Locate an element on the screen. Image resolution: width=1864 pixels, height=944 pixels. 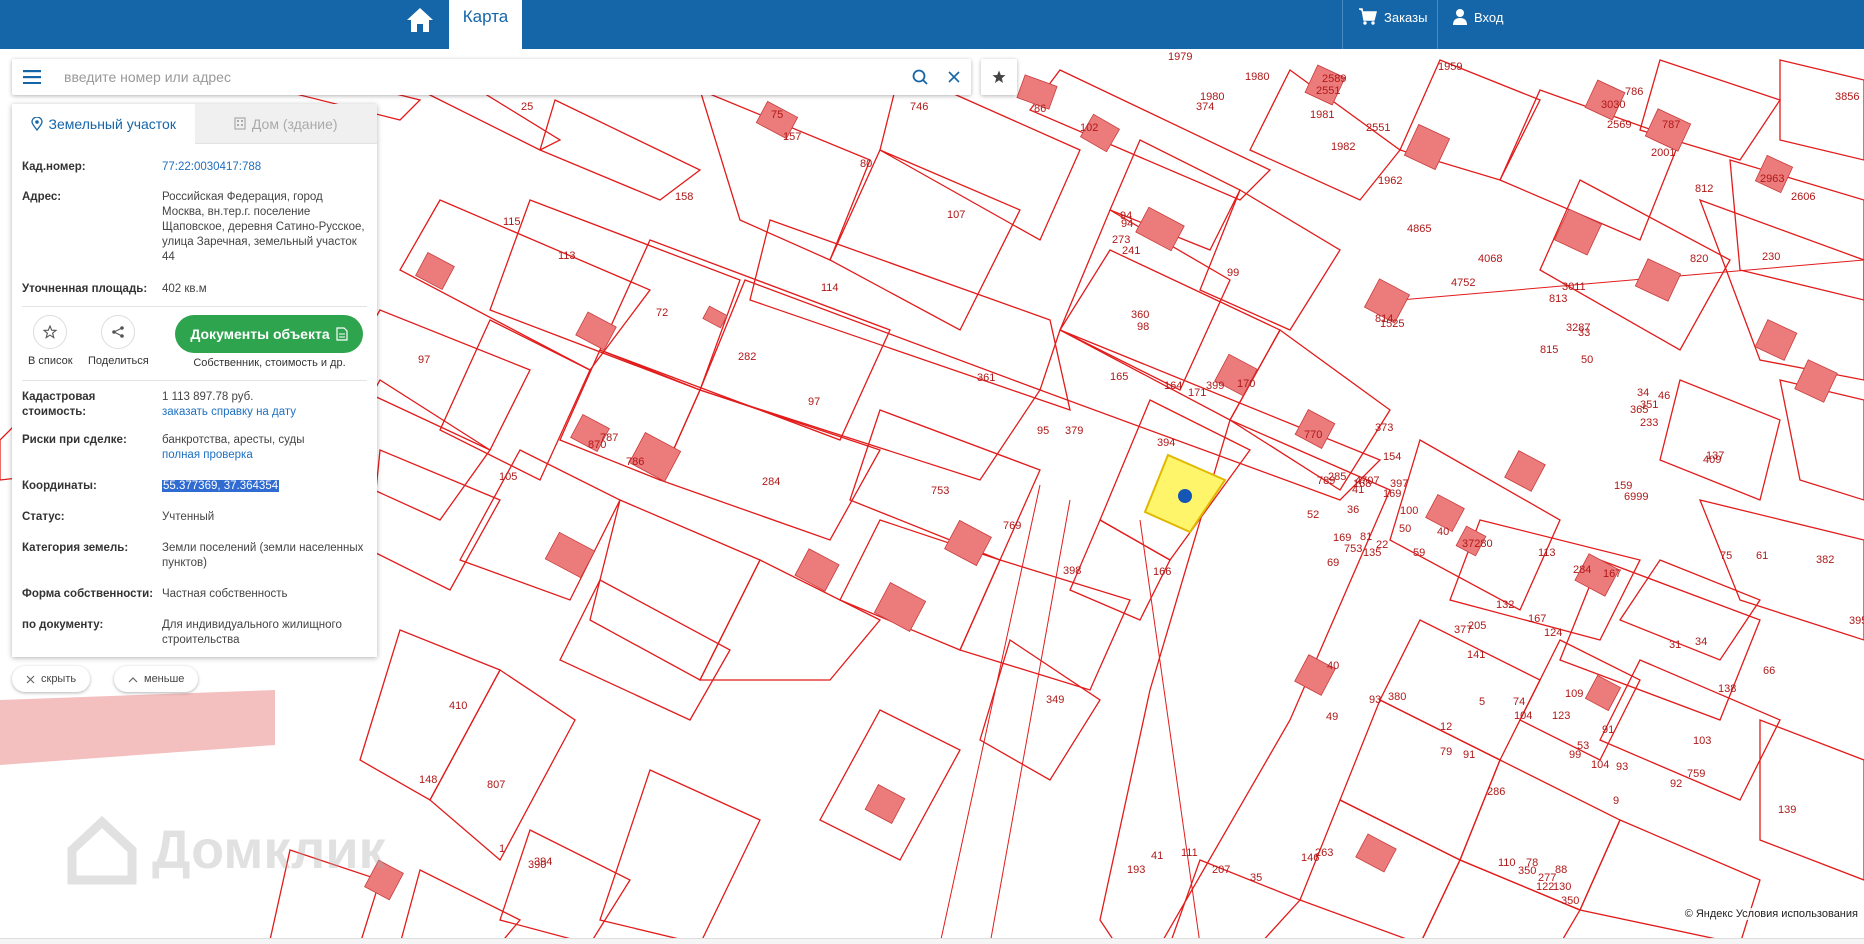
parcel-number-label: 361 is located at coordinates (986, 378).